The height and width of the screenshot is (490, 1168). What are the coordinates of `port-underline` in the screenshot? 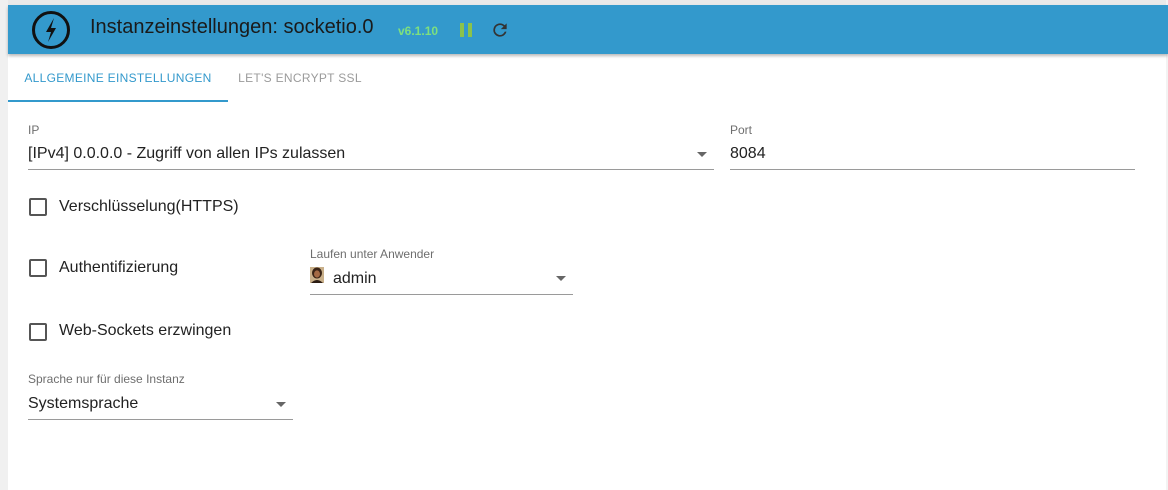 It's located at (932, 169).